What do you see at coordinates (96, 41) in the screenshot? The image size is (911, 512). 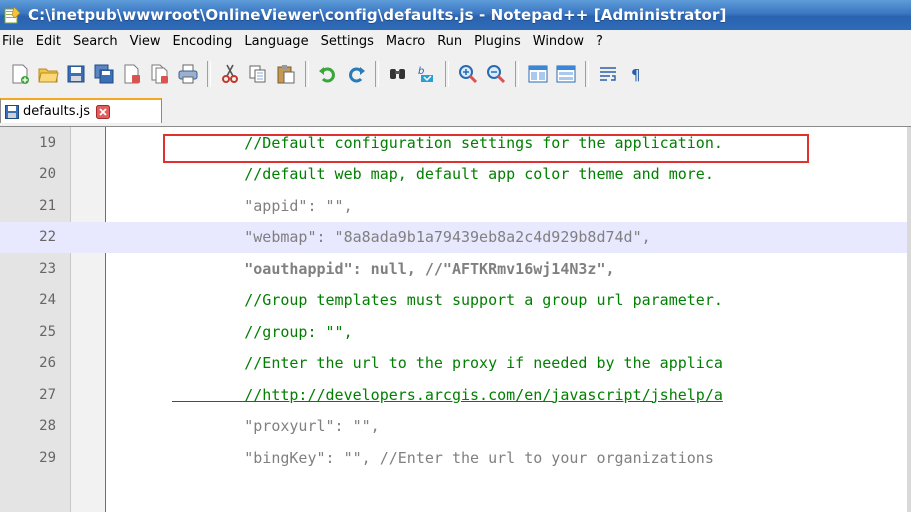 I see `menu-search: Search` at bounding box center [96, 41].